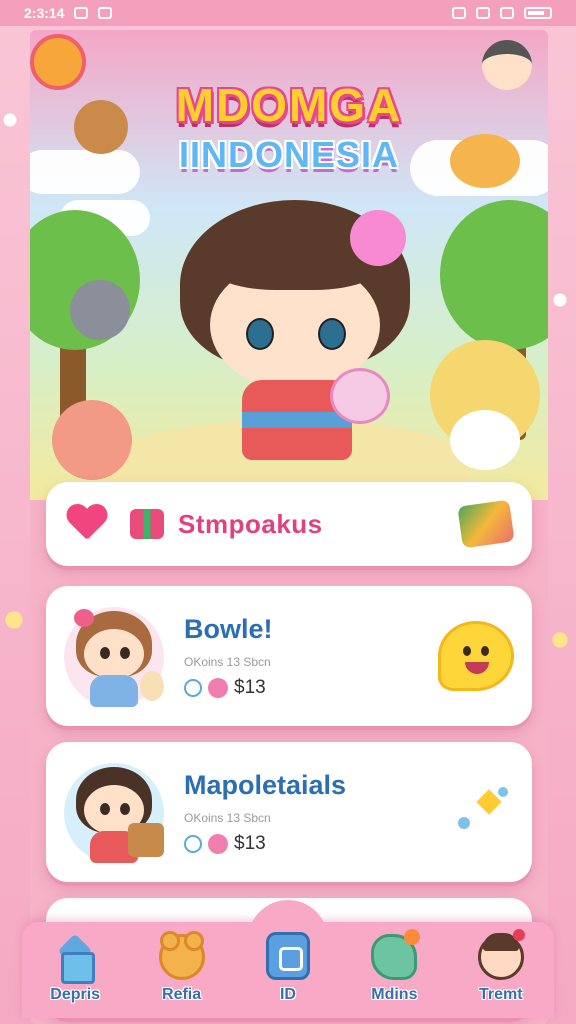  What do you see at coordinates (507, 13) in the screenshot?
I see `wifi-icon` at bounding box center [507, 13].